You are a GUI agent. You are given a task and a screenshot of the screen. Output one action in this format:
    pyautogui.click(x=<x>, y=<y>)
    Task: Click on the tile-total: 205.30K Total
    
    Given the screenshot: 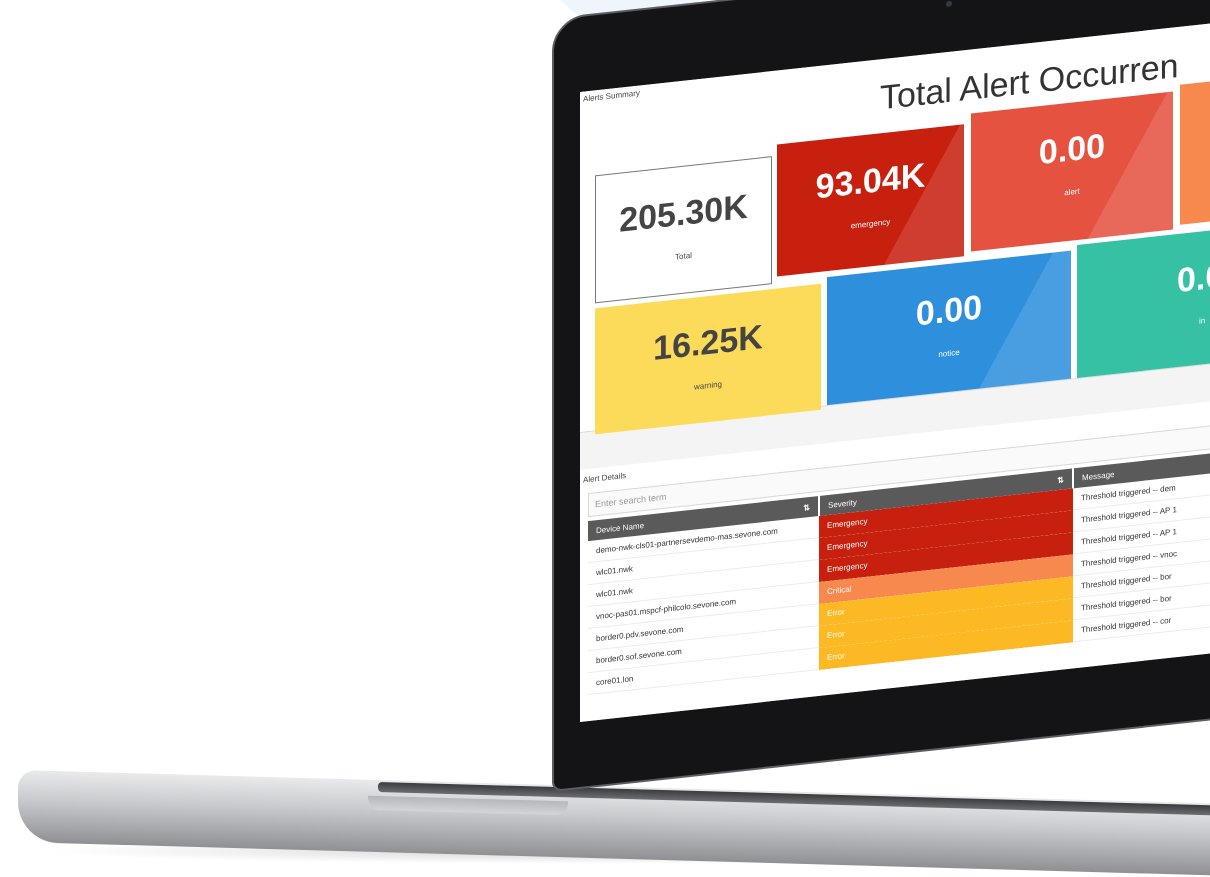 What is the action you would take?
    pyautogui.click(x=683, y=230)
    